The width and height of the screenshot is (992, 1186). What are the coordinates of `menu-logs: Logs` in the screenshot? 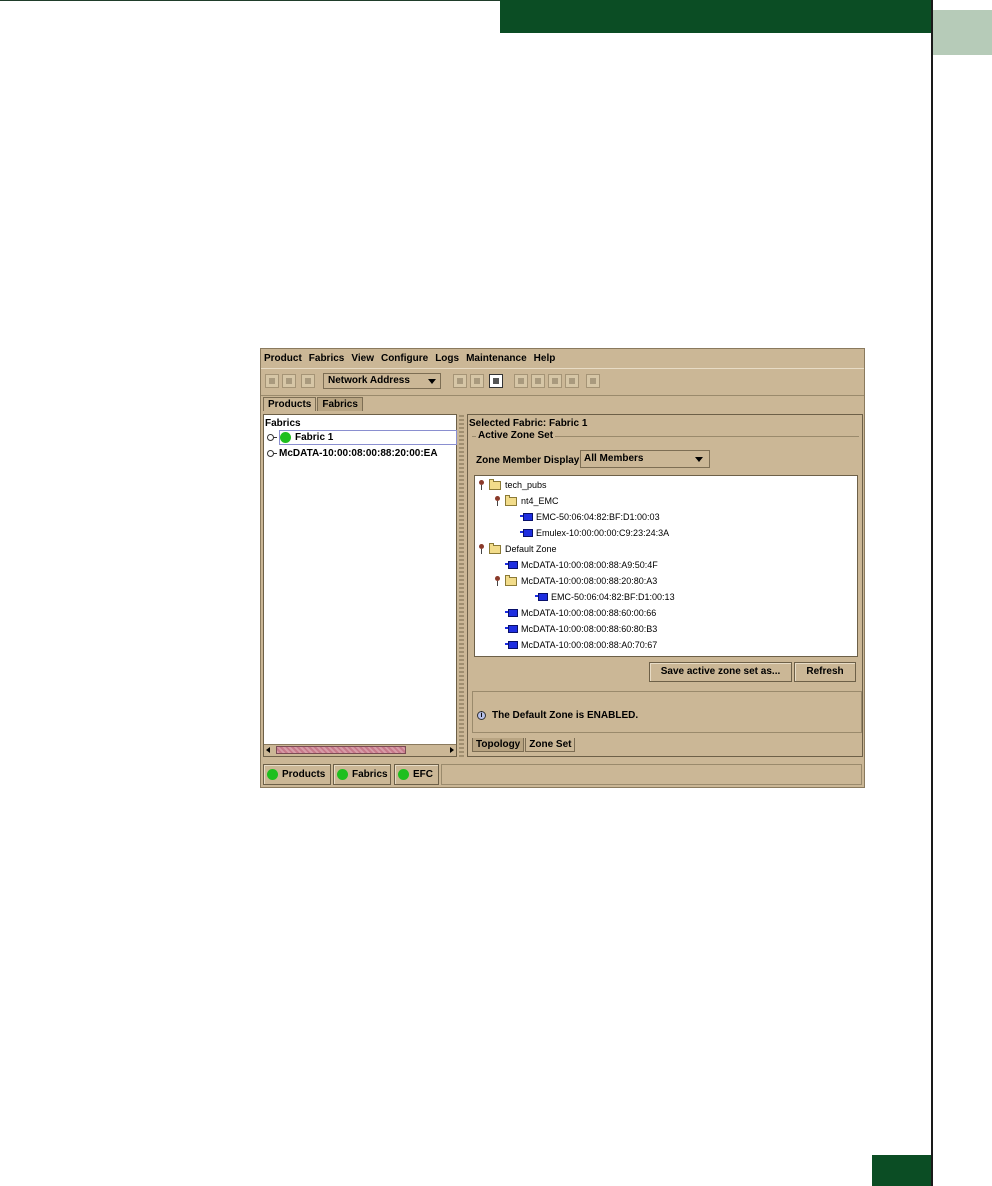 It's located at (447, 358).